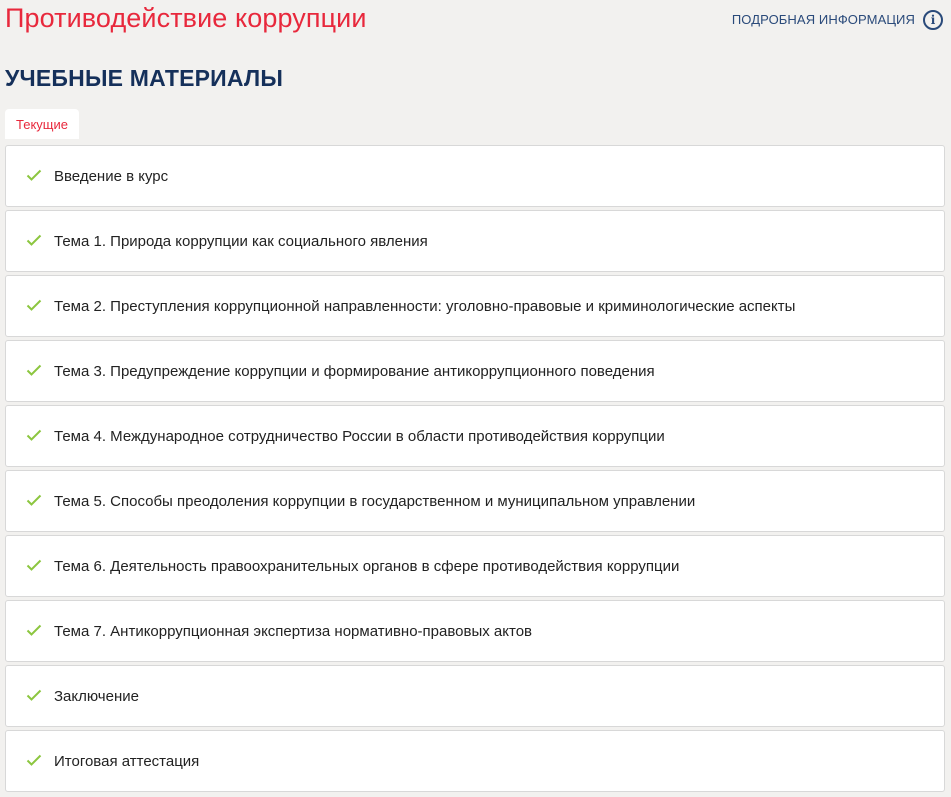 Image resolution: width=951 pixels, height=797 pixels. What do you see at coordinates (475, 176) in the screenshot?
I see `list-item: Введение в курс` at bounding box center [475, 176].